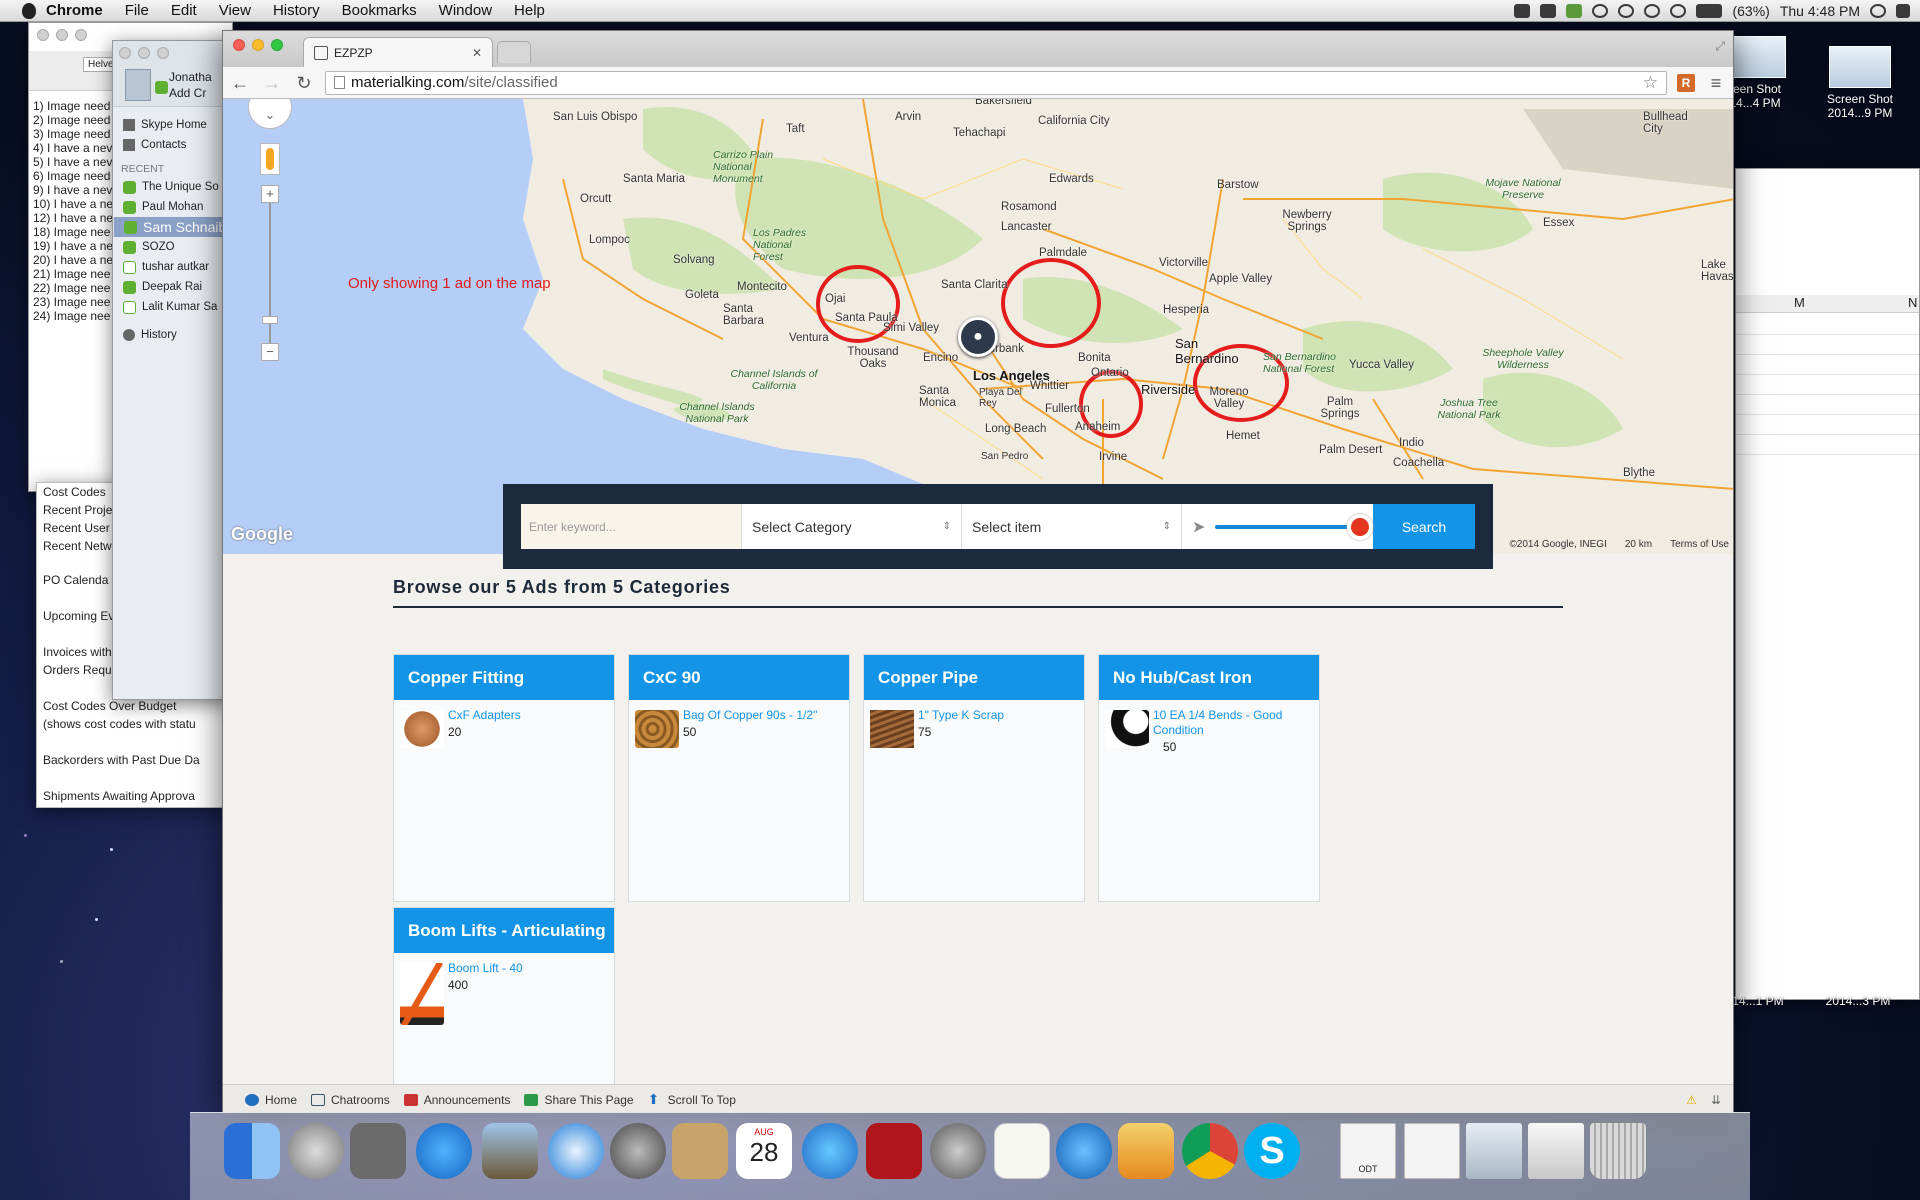 The height and width of the screenshot is (1200, 1920). What do you see at coordinates (1294, 526) in the screenshot?
I see `distance-slider` at bounding box center [1294, 526].